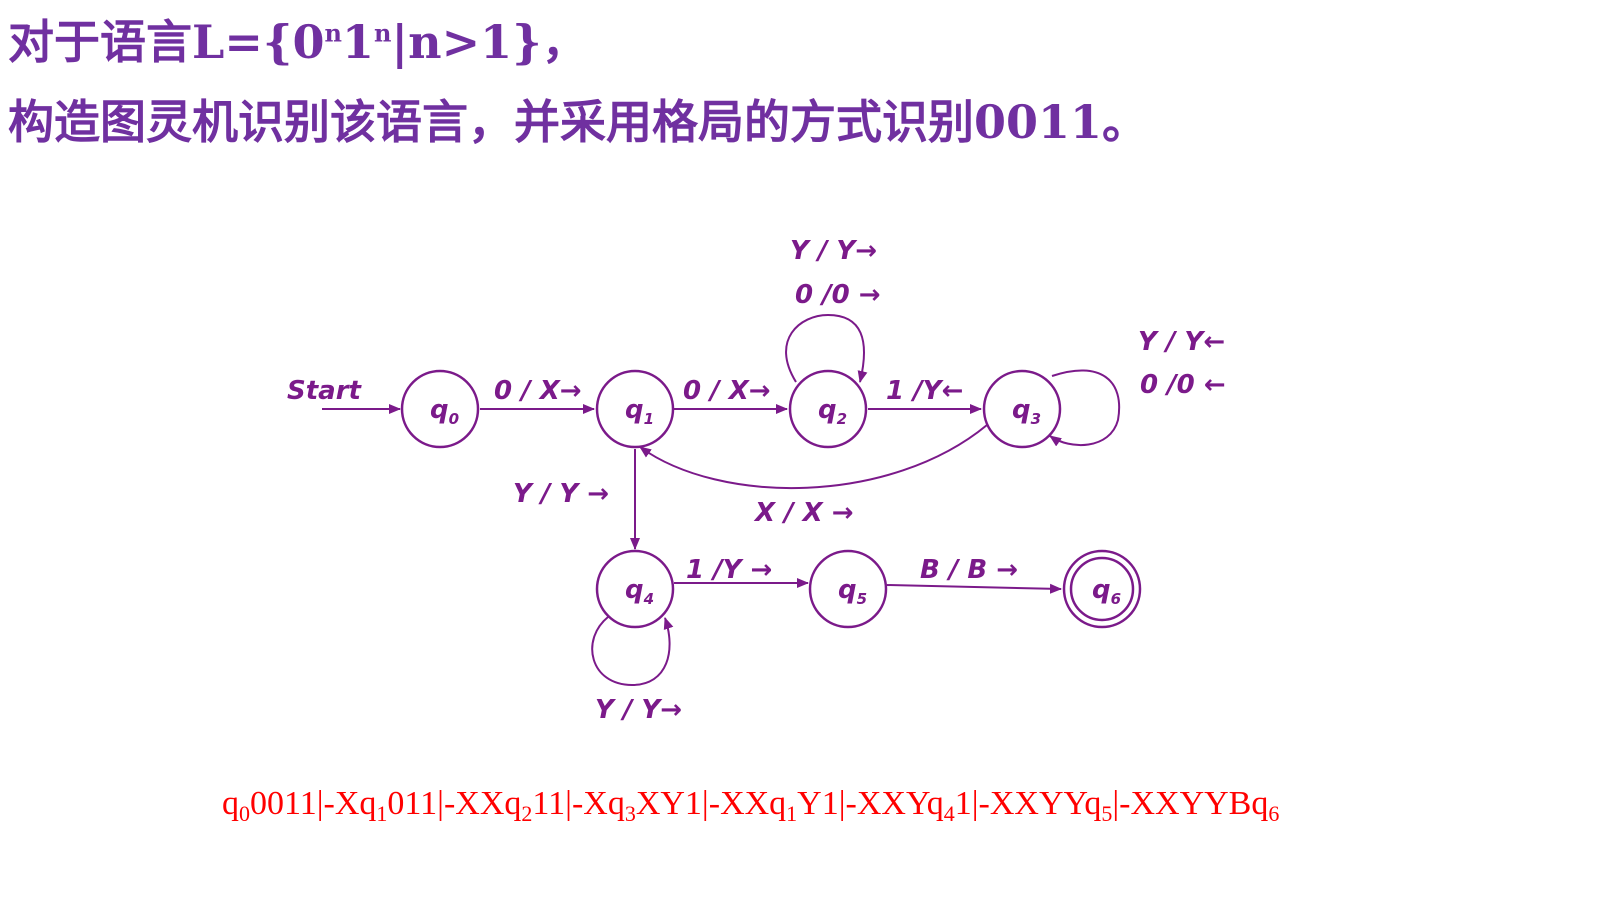 Image resolution: width=1602 pixels, height=922 pixels. Describe the element at coordinates (848, 589) in the screenshot. I see `state-q5: q5` at that location.